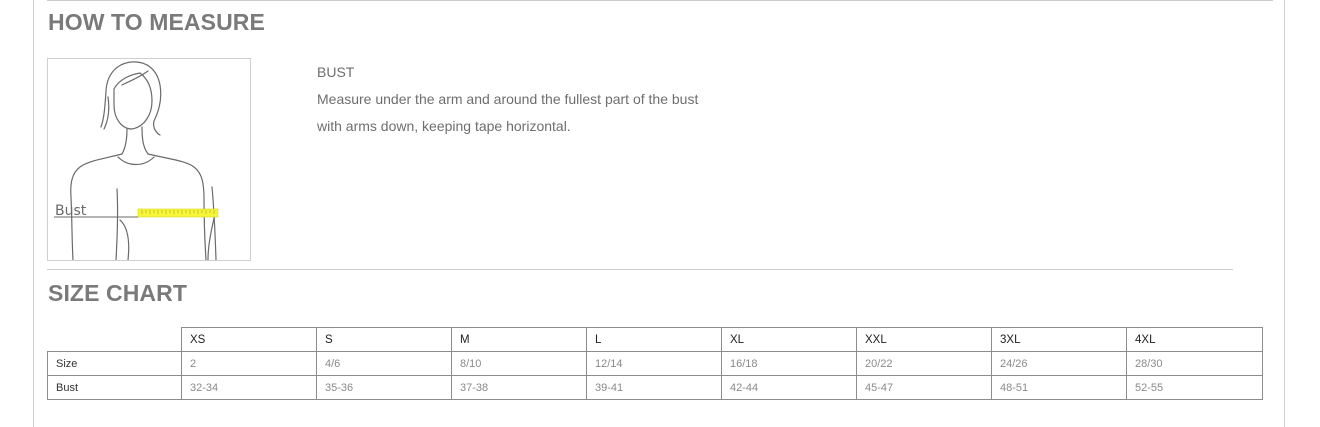  I want to click on column-header: S, so click(384, 339).